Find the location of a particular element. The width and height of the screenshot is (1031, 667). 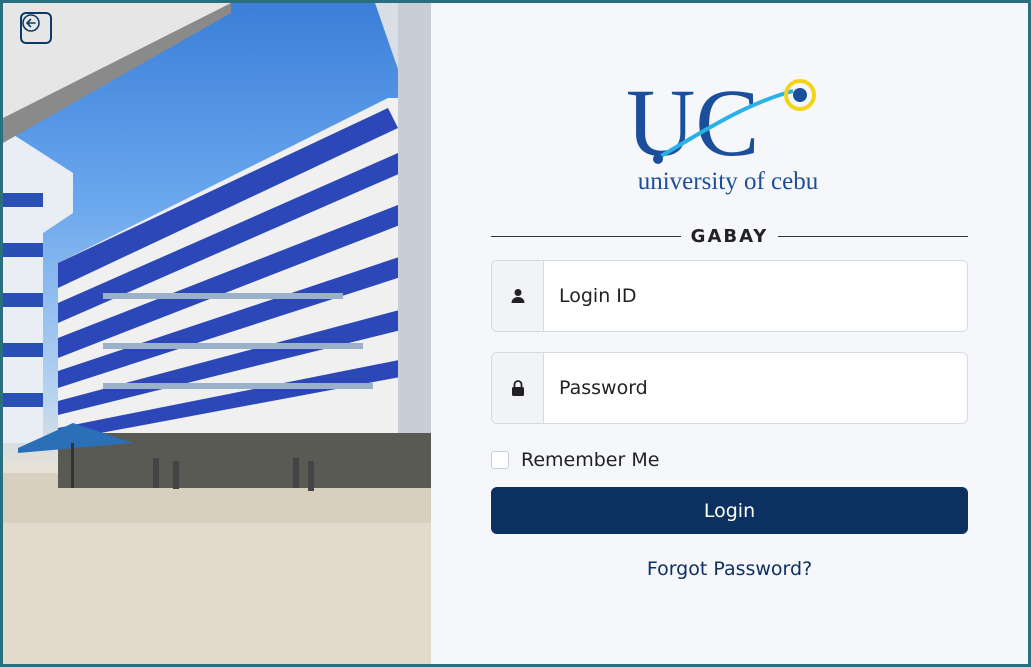

password-field is located at coordinates (729, 388).